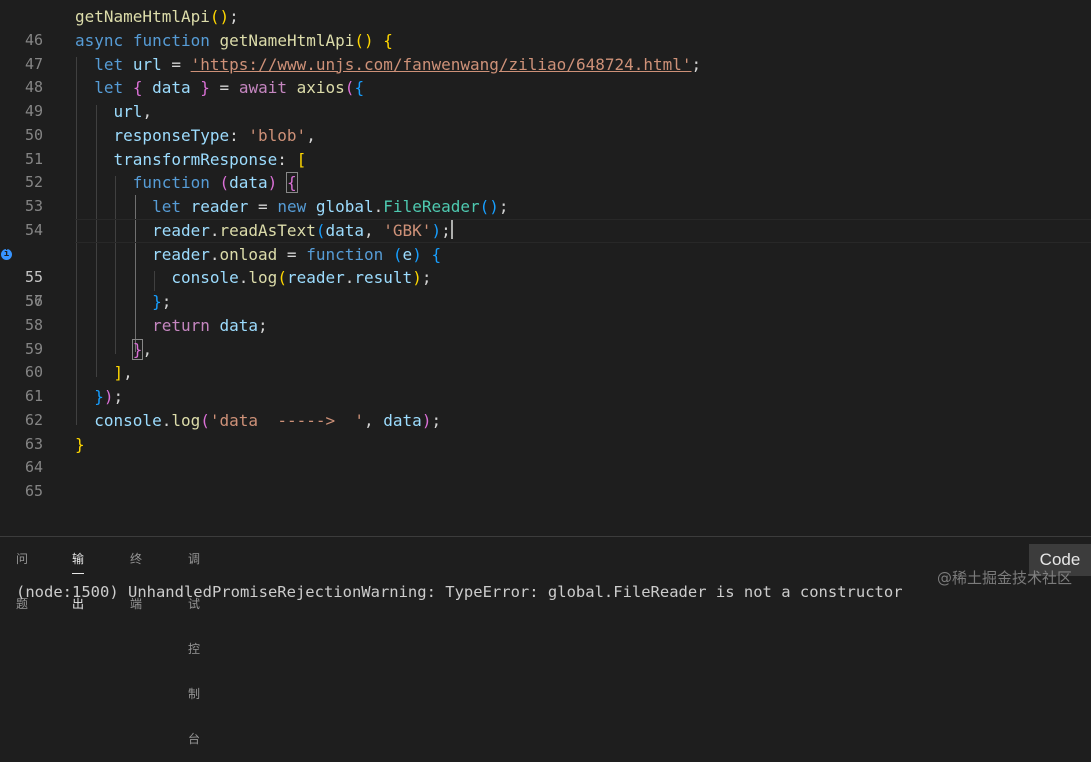 This screenshot has width=1091, height=762. What do you see at coordinates (215, 183) in the screenshot?
I see `code-content: function (data) {` at bounding box center [215, 183].